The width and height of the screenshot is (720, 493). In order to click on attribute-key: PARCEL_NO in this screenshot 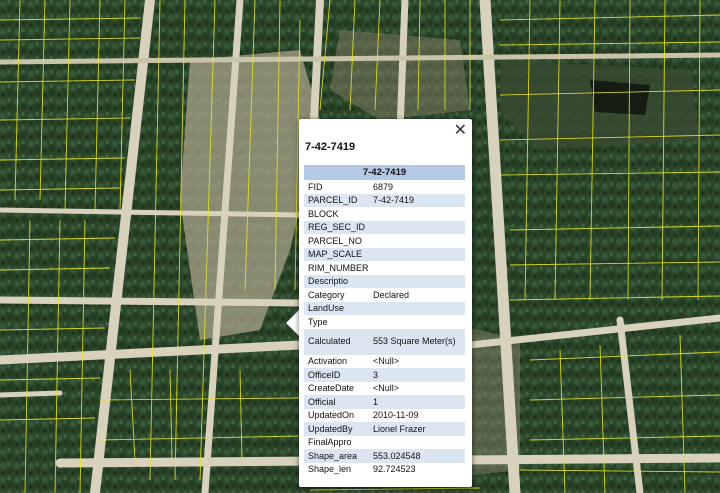, I will do `click(335, 240)`.